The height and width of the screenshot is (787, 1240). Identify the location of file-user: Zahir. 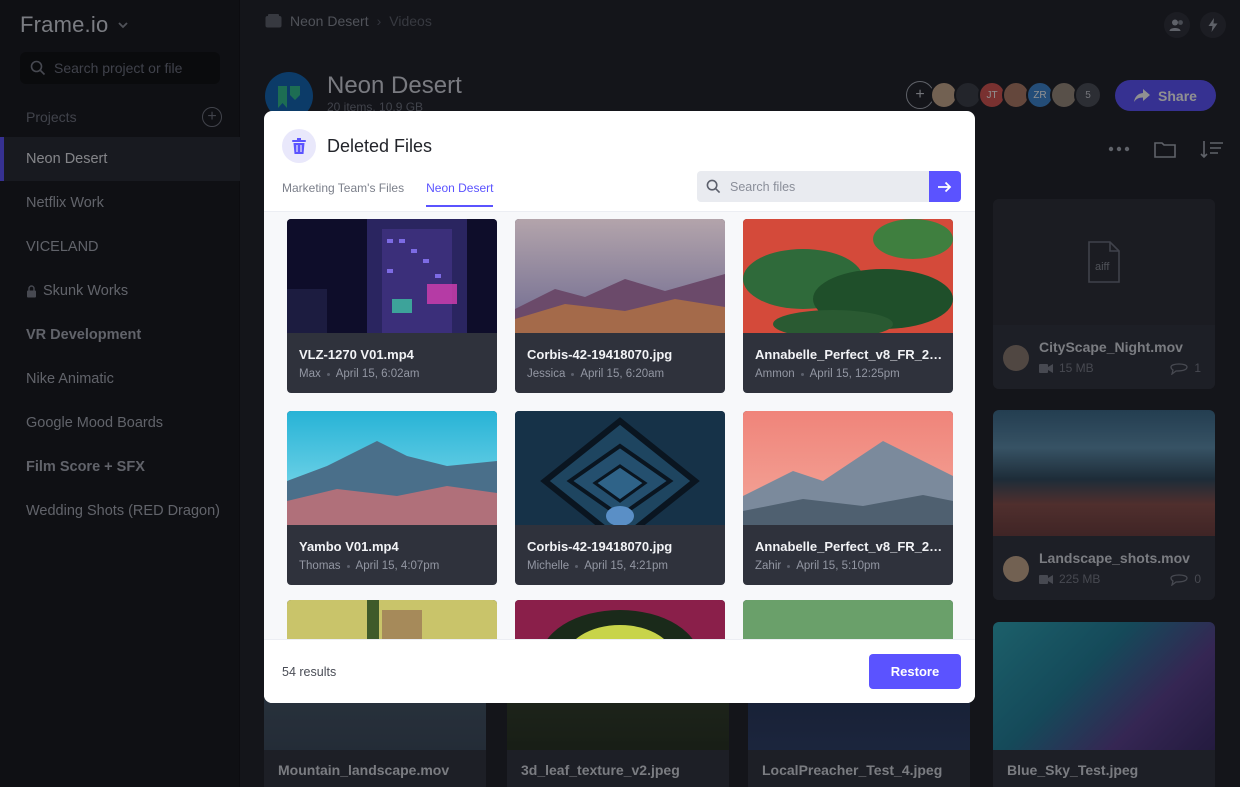
(768, 566).